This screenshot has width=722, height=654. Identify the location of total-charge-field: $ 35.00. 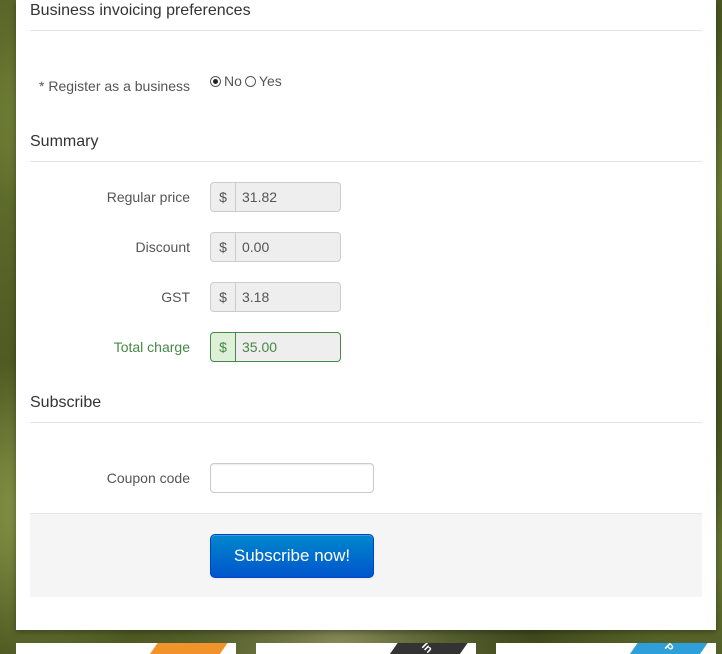
(275, 347).